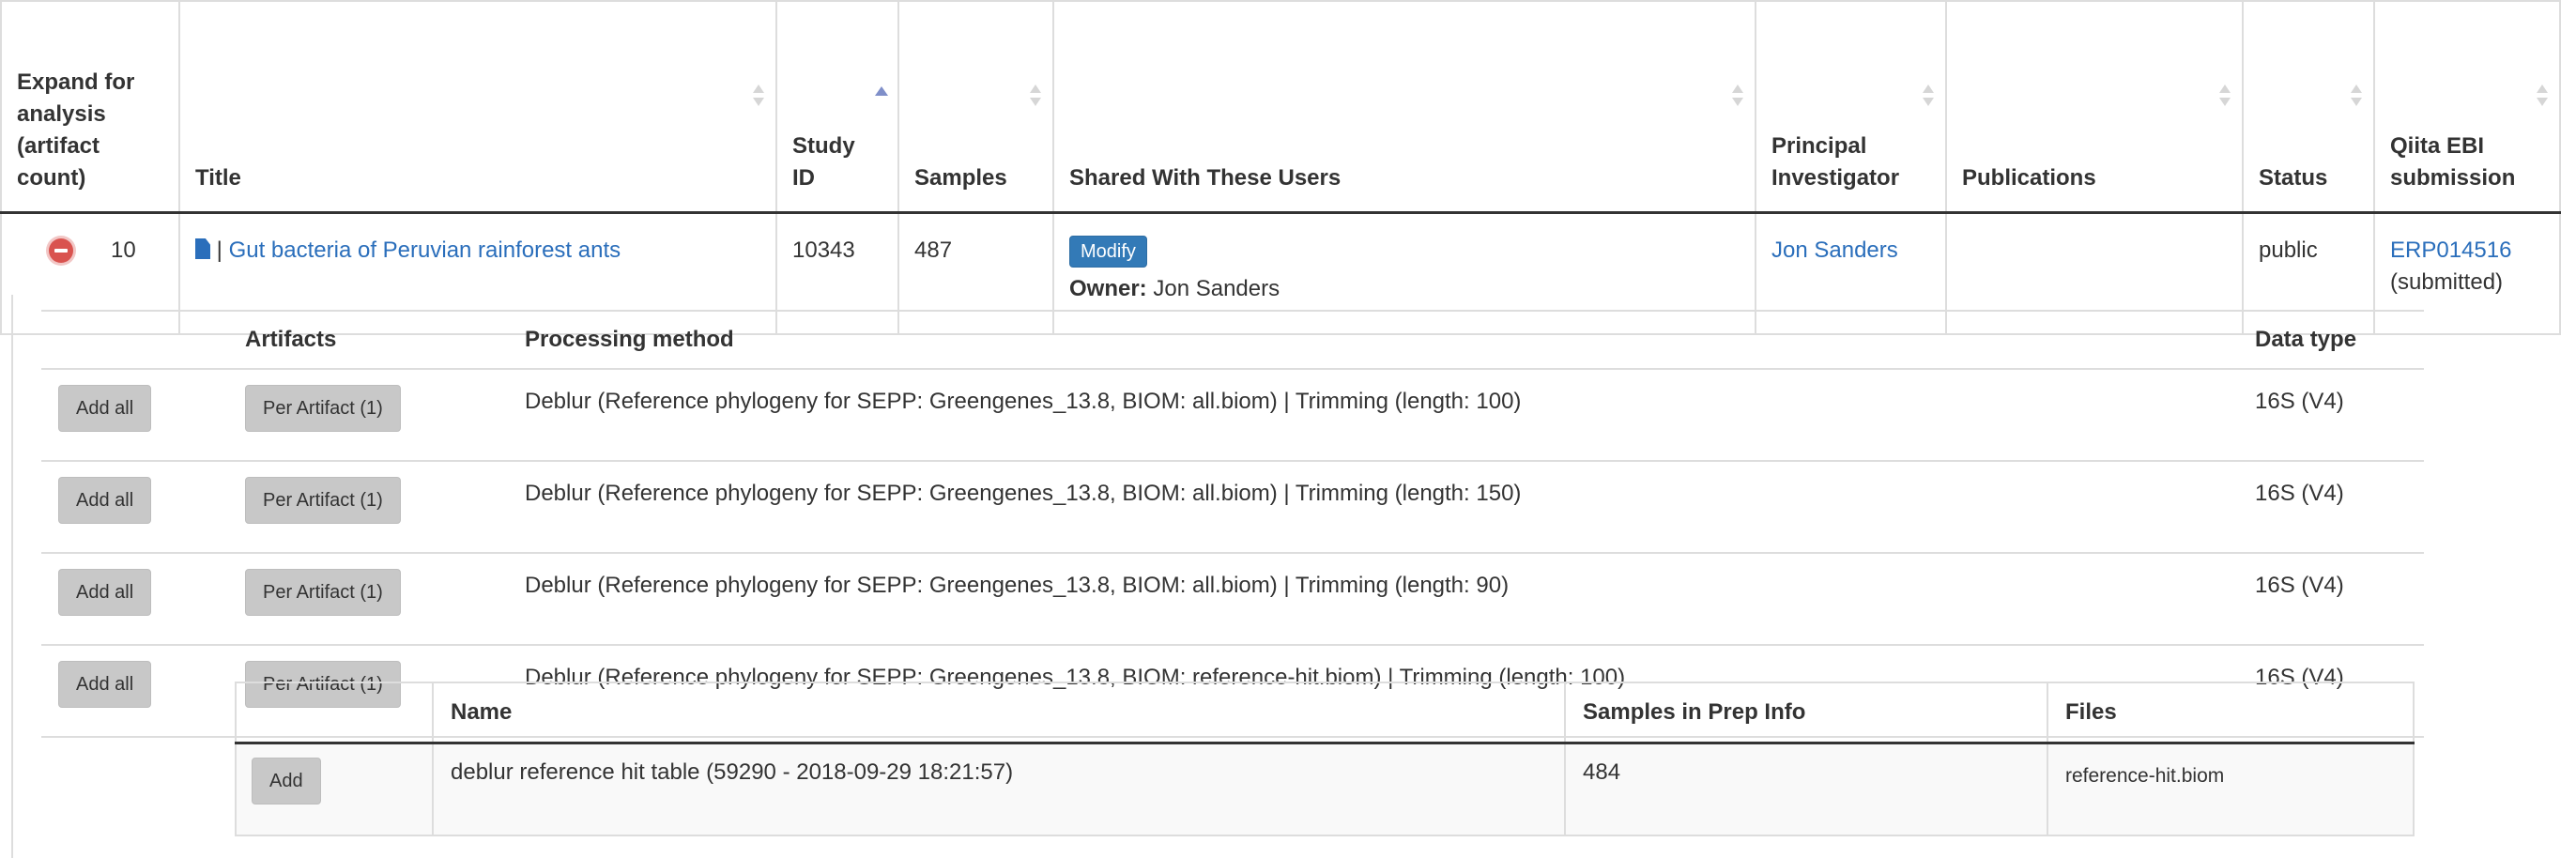 This screenshot has width=2576, height=858. Describe the element at coordinates (2094, 107) in the screenshot. I see `col-publications: Publications` at that location.